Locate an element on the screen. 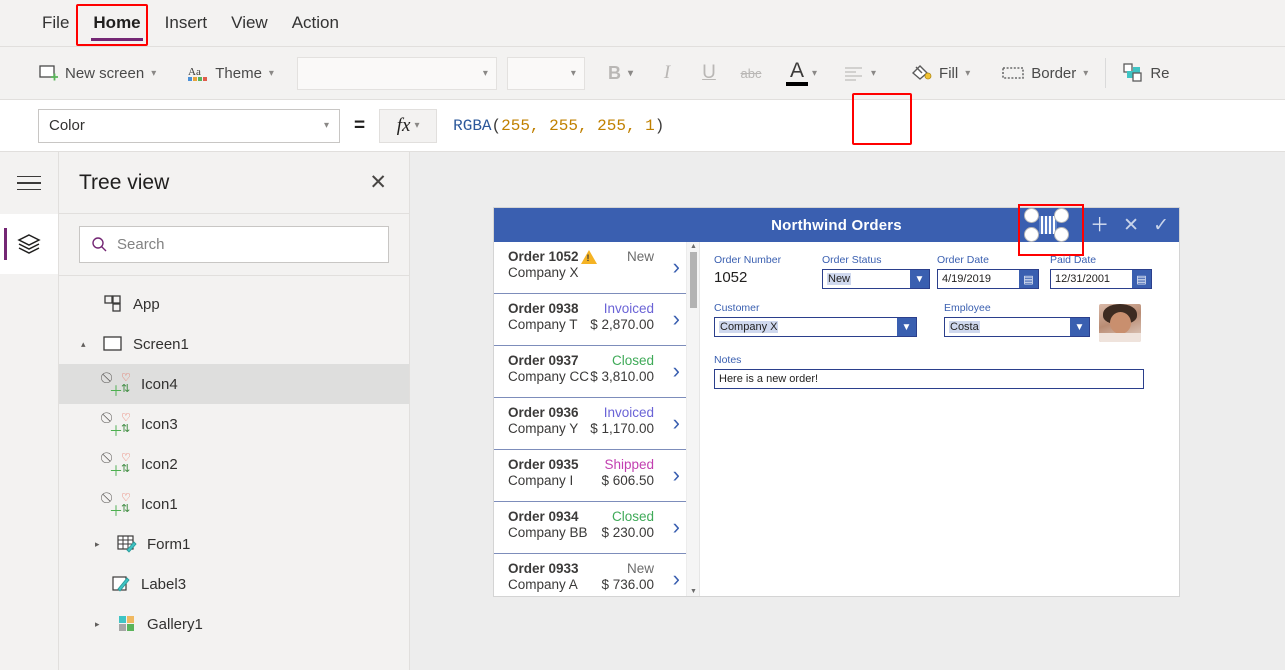  fill-label: Fill is located at coordinates (949, 73).